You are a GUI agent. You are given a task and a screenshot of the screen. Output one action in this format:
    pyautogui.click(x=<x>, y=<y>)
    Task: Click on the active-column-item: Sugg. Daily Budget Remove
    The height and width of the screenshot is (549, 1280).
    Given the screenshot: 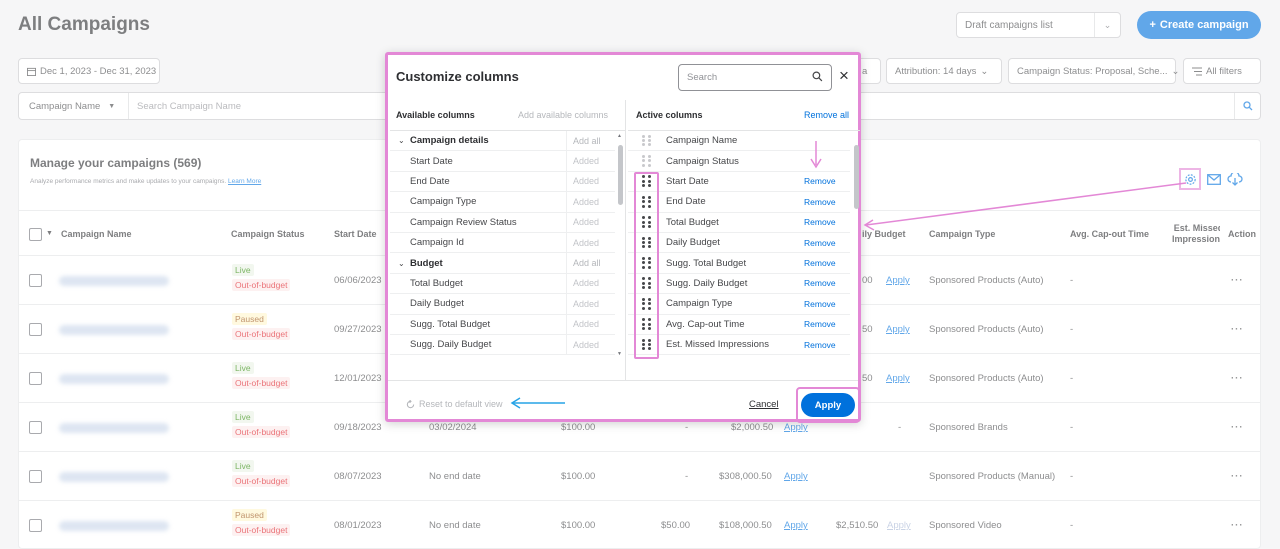 What is the action you would take?
    pyautogui.click(x=739, y=284)
    